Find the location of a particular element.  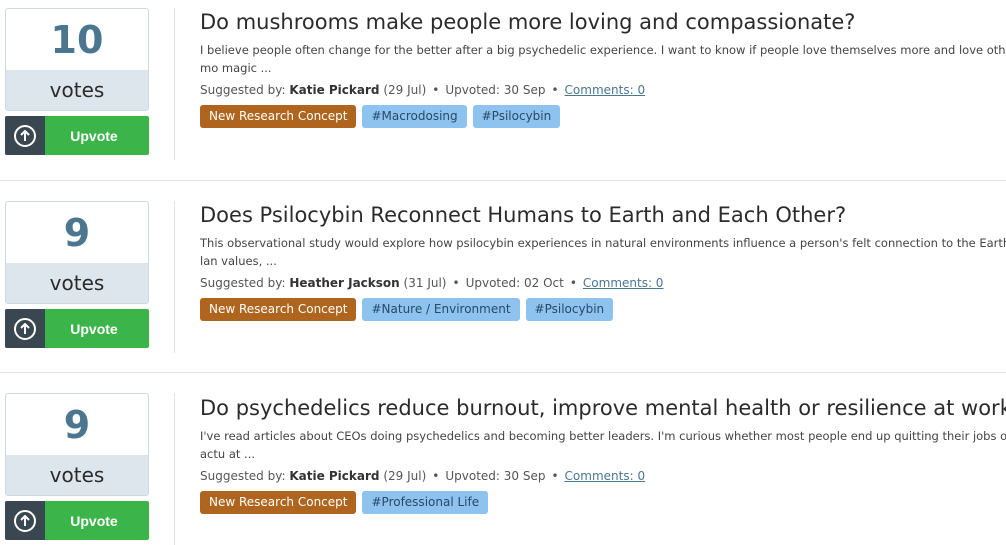

author-name: Heather Jackson is located at coordinates (344, 283).